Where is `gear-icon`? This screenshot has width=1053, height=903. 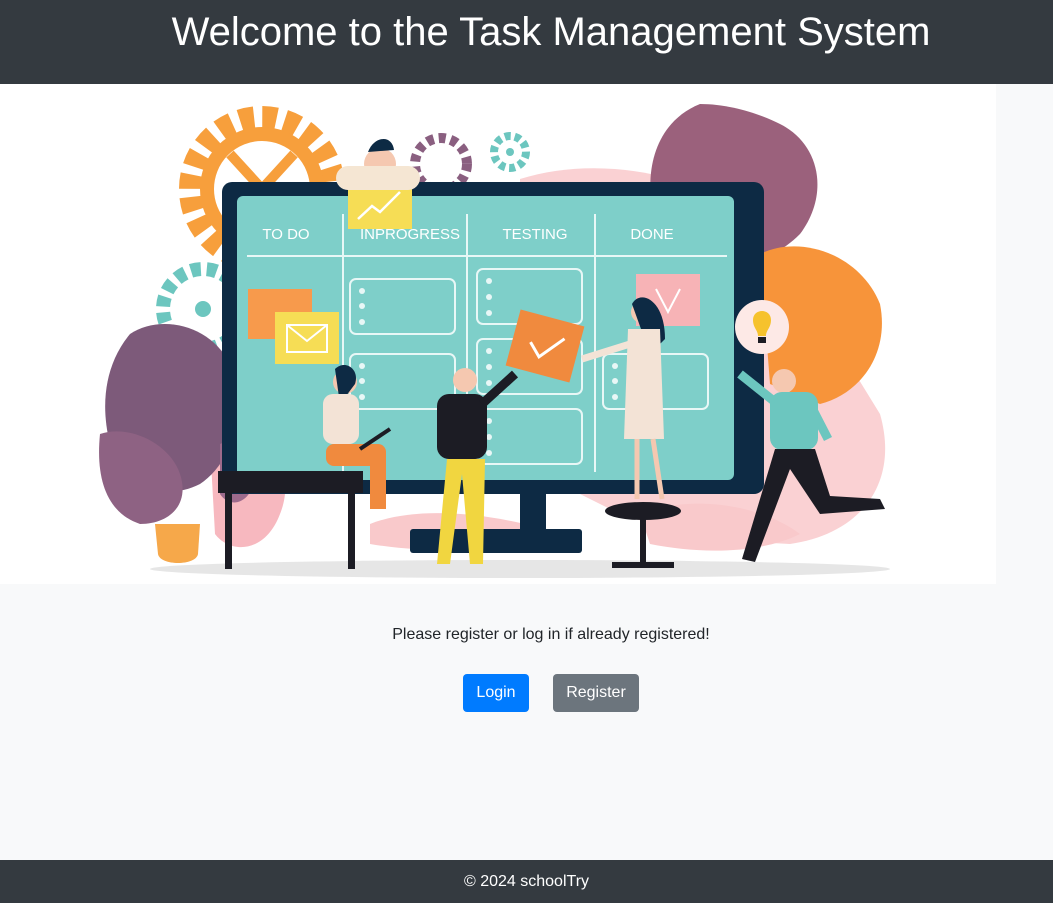
gear-icon is located at coordinates (510, 152).